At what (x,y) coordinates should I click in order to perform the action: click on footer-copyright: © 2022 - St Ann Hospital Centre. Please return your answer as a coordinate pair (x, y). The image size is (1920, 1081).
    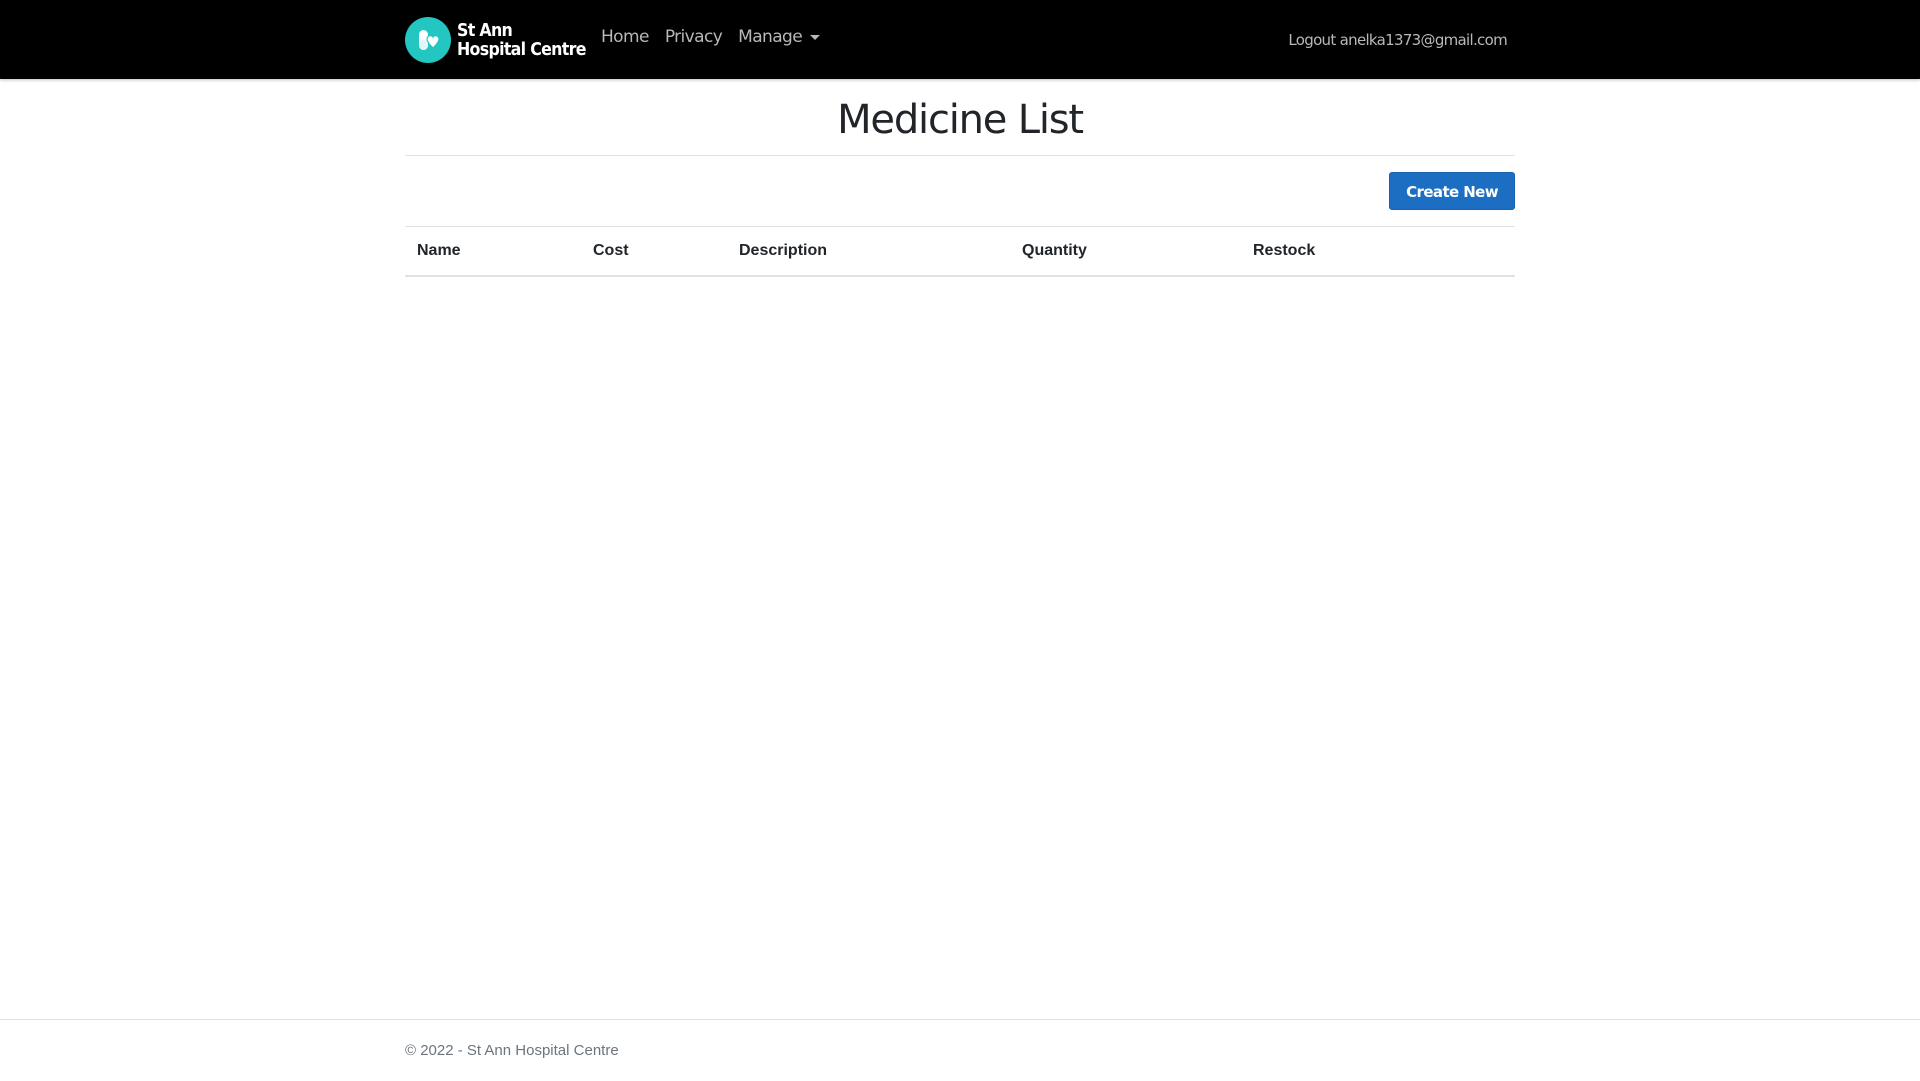
    Looking at the image, I should click on (512, 1050).